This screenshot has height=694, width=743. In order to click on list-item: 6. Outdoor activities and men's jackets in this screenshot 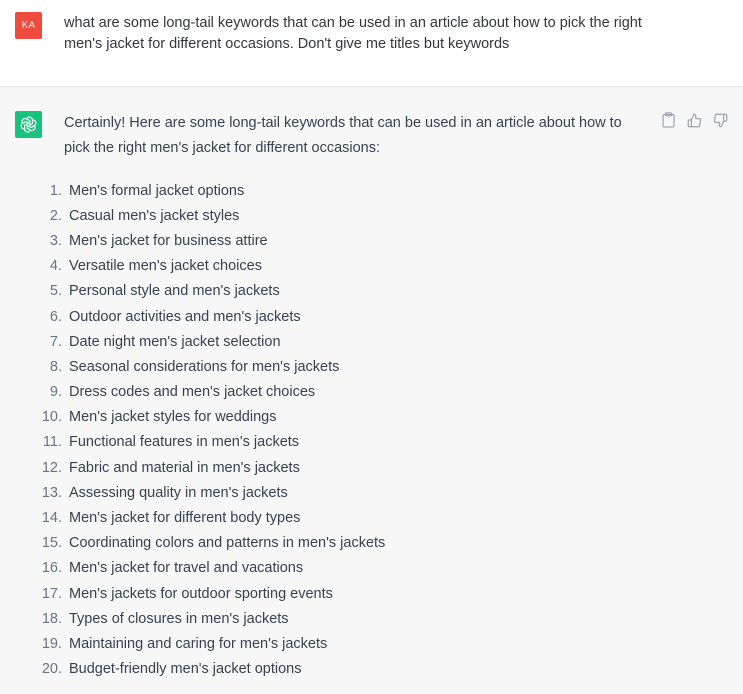, I will do `click(207, 316)`.